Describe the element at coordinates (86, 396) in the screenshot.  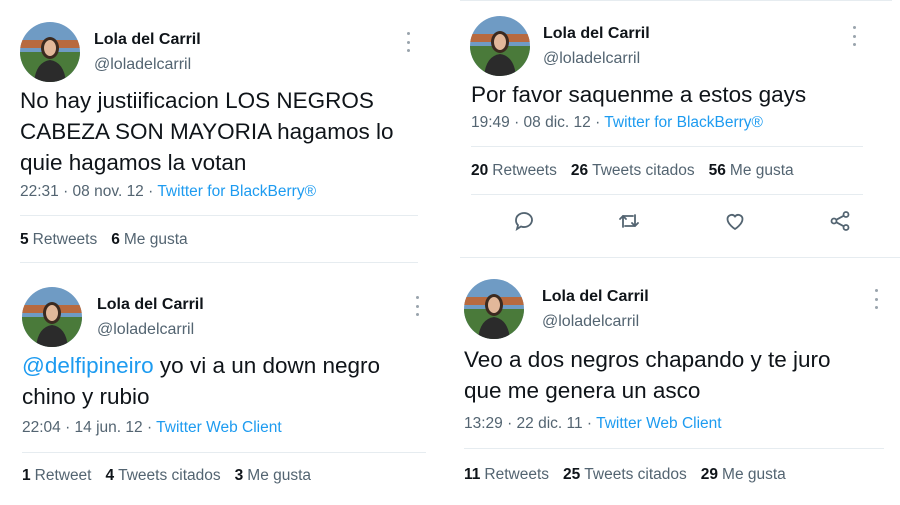
I see `tweet-text-line: chino y rubio` at that location.